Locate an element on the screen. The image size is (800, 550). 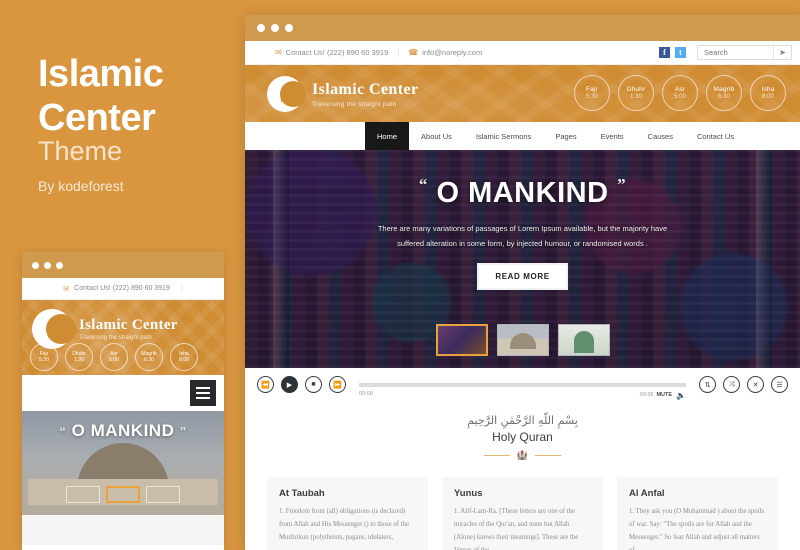
prayer-time: 1:30 is located at coordinates (79, 360).